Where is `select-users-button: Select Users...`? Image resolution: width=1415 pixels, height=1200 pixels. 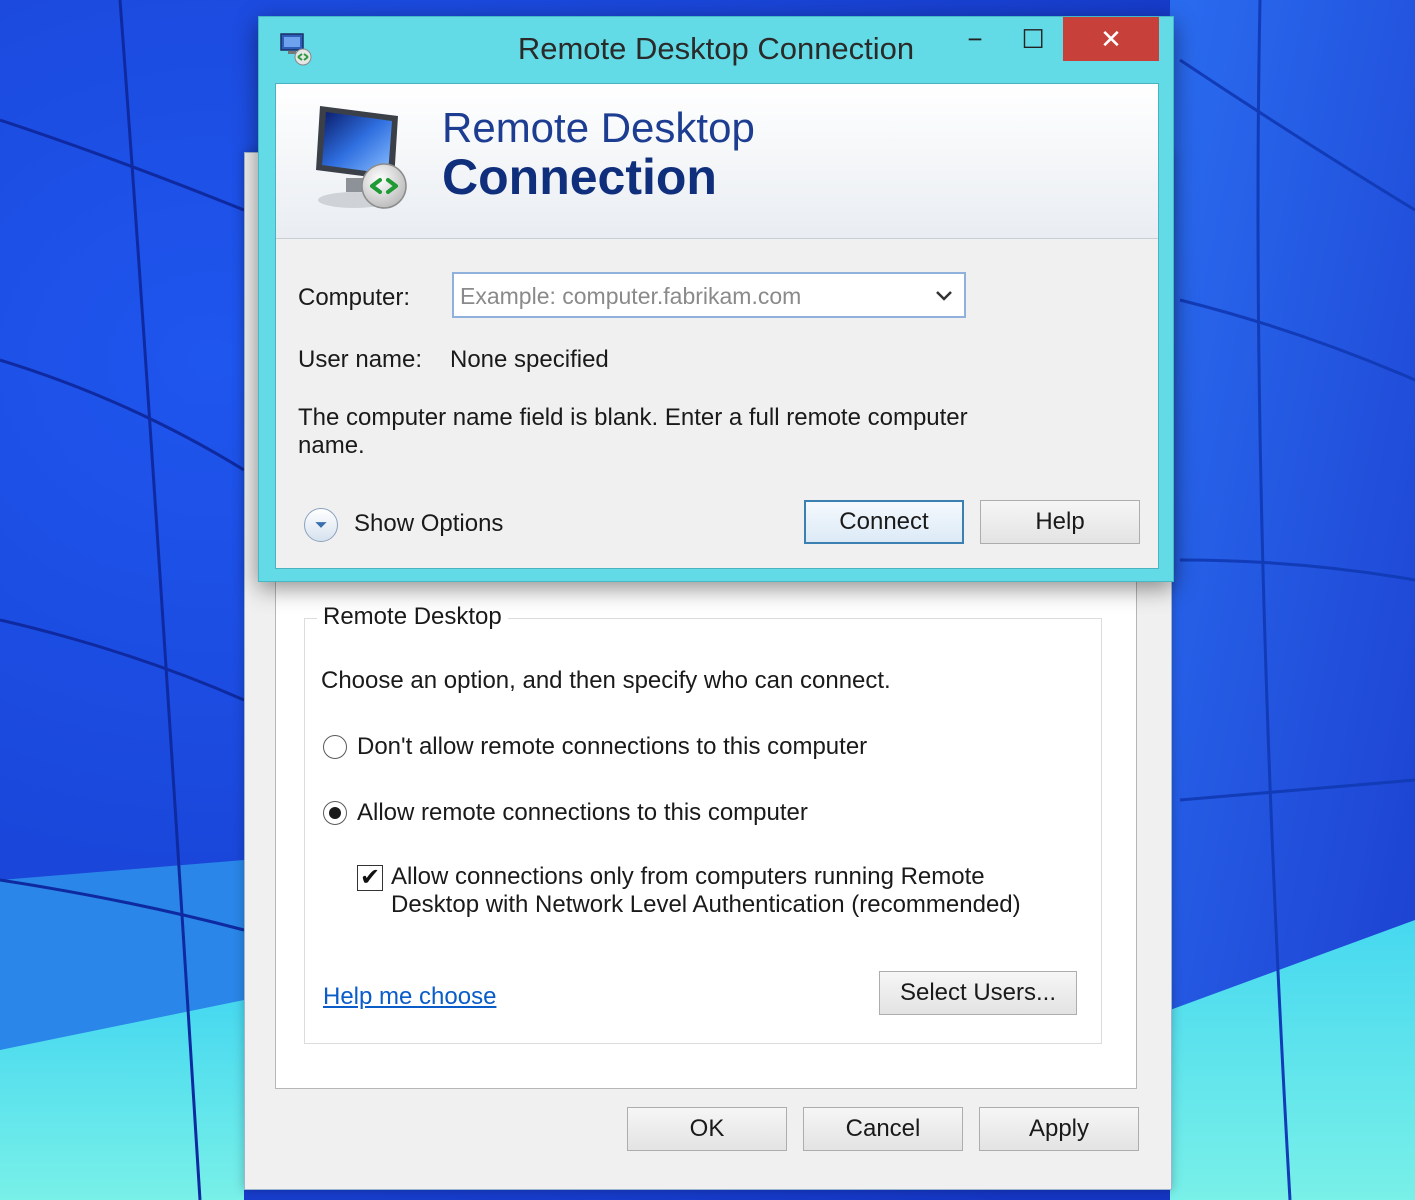
select-users-button: Select Users... is located at coordinates (978, 993).